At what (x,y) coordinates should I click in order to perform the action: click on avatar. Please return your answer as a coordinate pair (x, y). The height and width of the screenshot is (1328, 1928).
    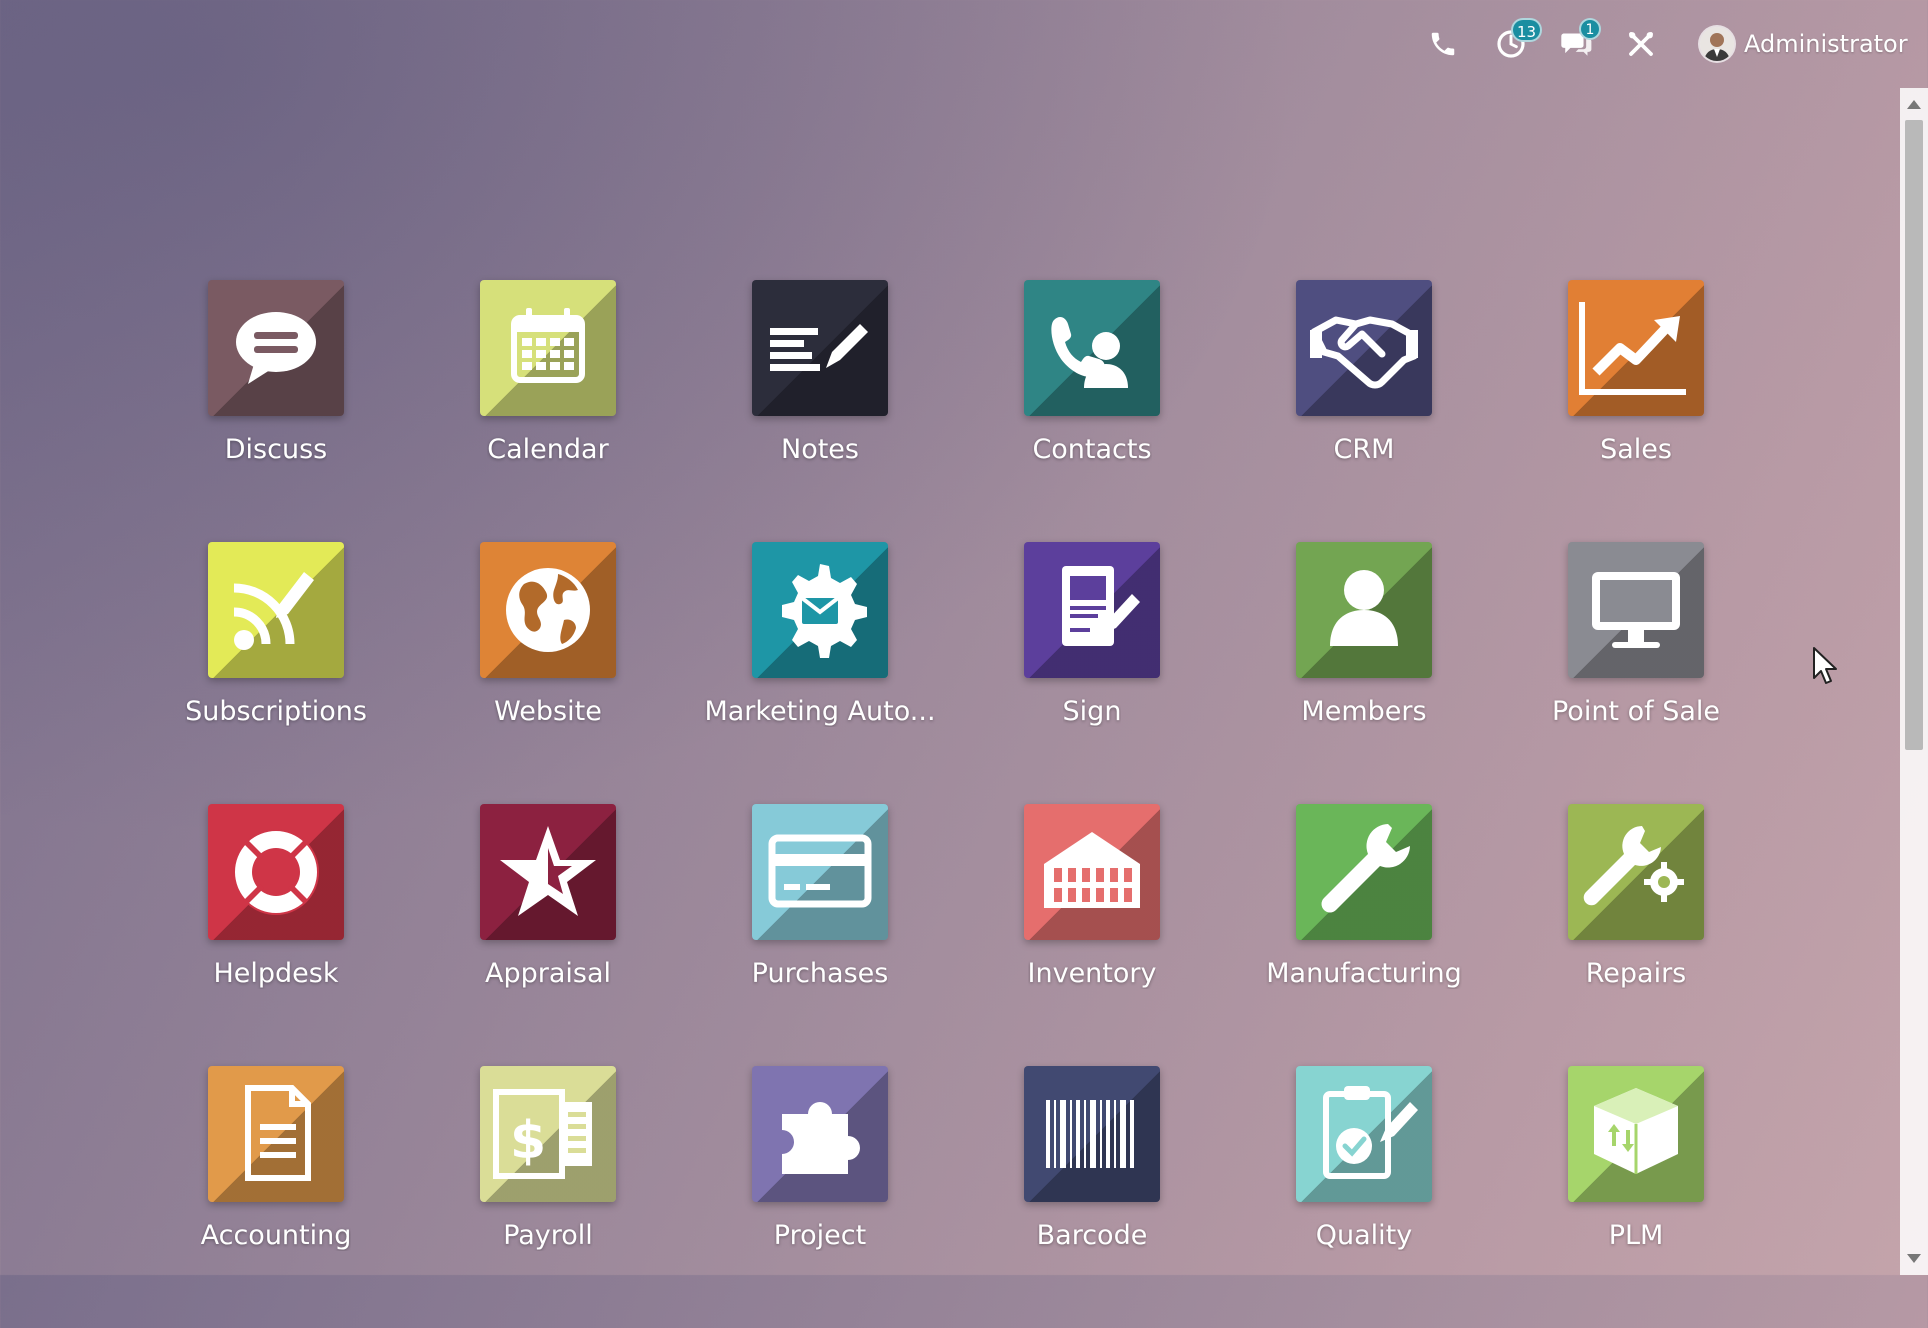
    Looking at the image, I should click on (1717, 44).